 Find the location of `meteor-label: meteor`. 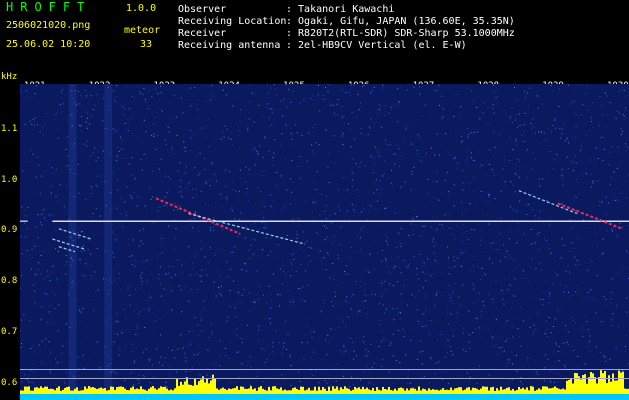

meteor-label: meteor is located at coordinates (142, 30).